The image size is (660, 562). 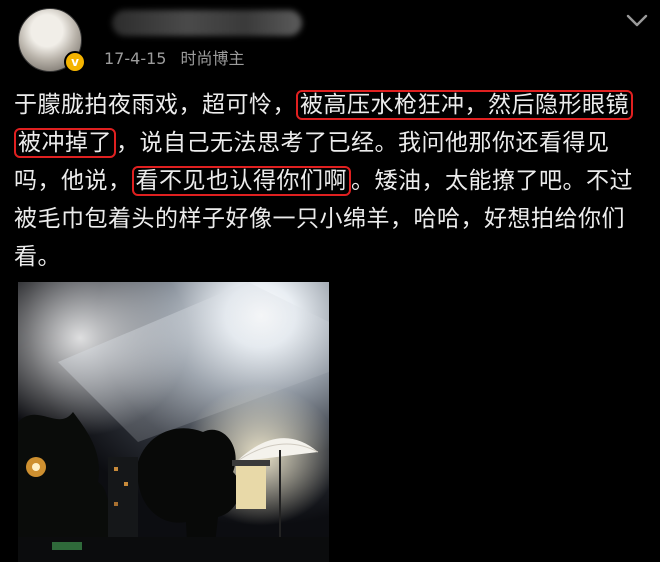 What do you see at coordinates (155, 105) in the screenshot?
I see `post-text-part-1: 于朦胧拍夜雨戏，超可怜，` at bounding box center [155, 105].